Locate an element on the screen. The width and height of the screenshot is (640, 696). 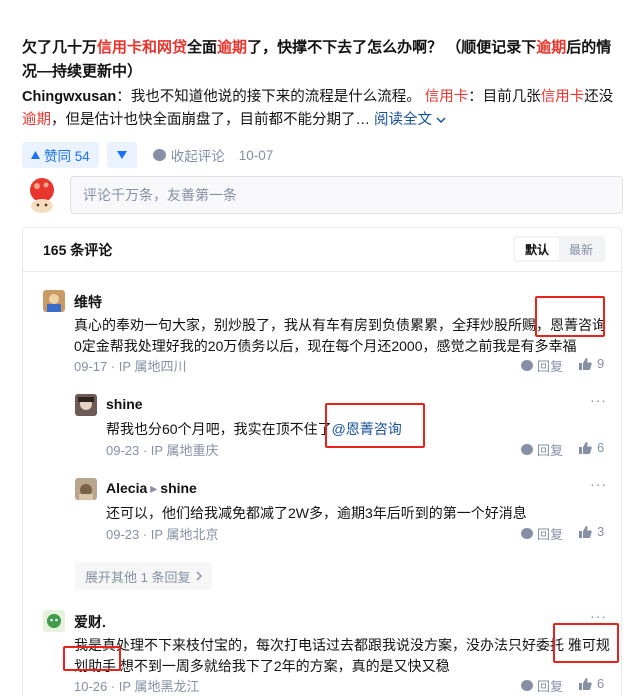
chevron-down-icon is located at coordinates (441, 120).